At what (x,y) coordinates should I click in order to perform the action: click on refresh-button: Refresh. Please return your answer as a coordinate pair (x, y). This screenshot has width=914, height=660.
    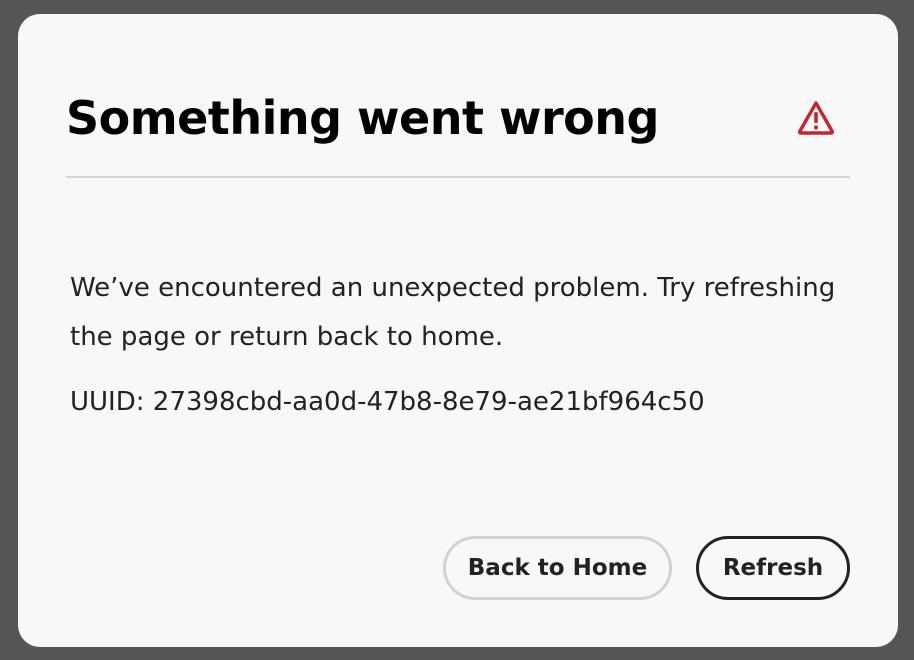
    Looking at the image, I should click on (773, 568).